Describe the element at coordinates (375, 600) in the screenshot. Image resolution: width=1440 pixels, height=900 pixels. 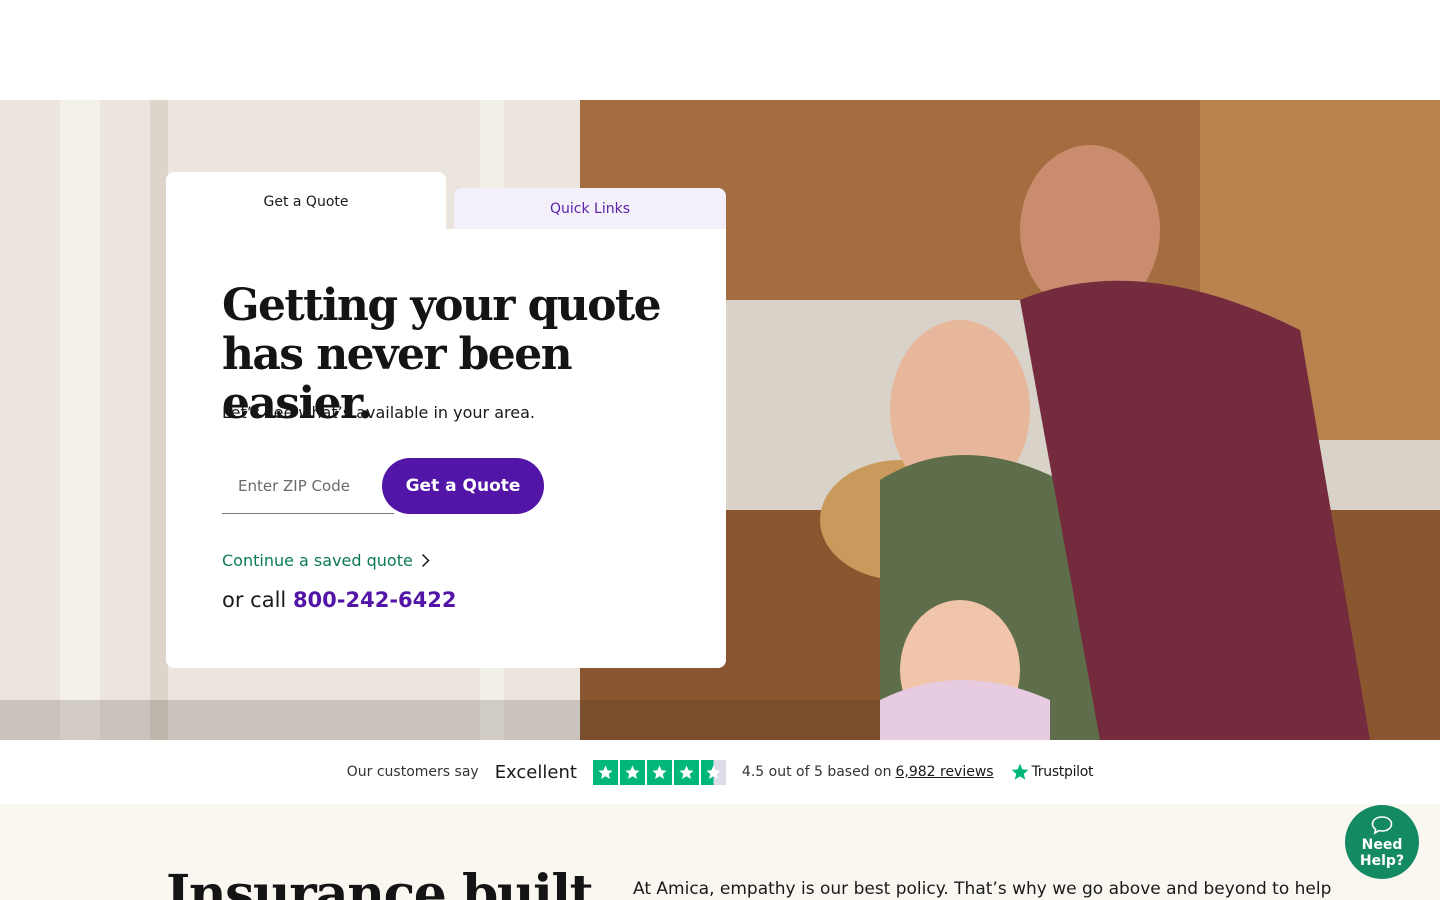
I see `phone-link: 800-242-6422` at that location.